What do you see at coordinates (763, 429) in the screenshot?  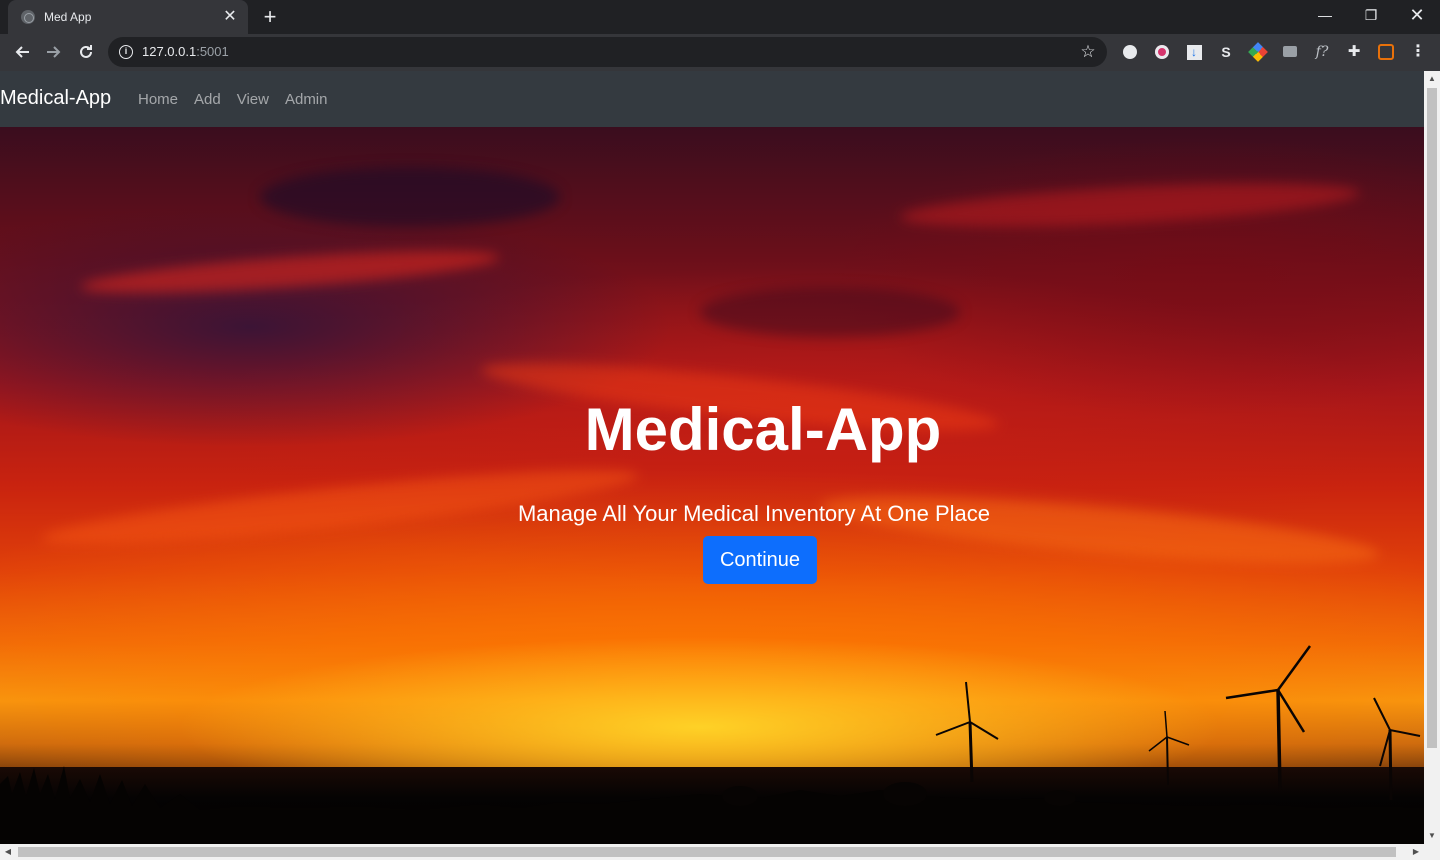 I see `hero-title: Medical-App` at bounding box center [763, 429].